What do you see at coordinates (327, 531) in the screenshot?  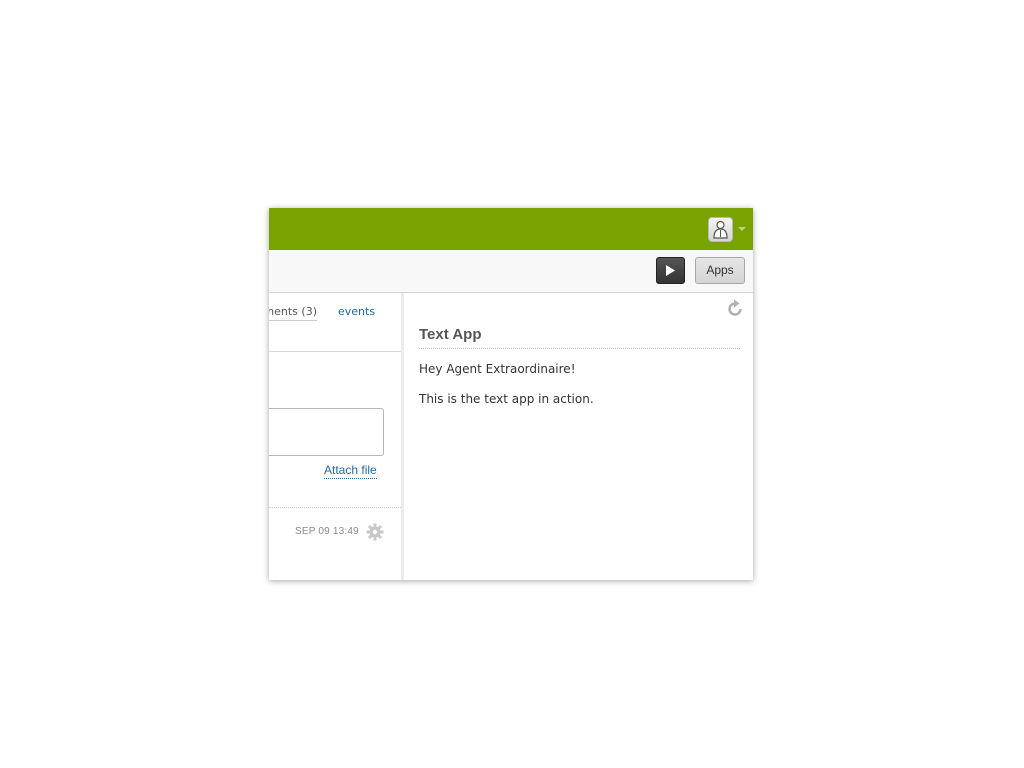 I see `comment-timestamp: SEP 09 13:49` at bounding box center [327, 531].